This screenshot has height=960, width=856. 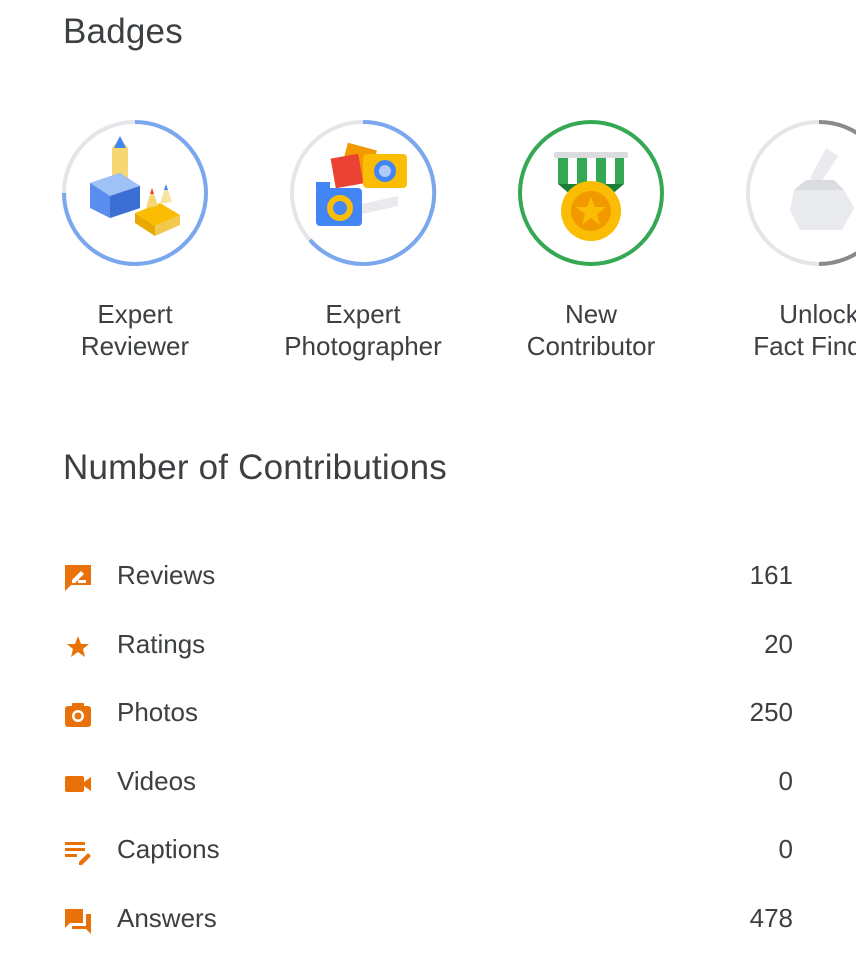 I want to click on contributions-title: Number of Contributions, so click(x=255, y=467).